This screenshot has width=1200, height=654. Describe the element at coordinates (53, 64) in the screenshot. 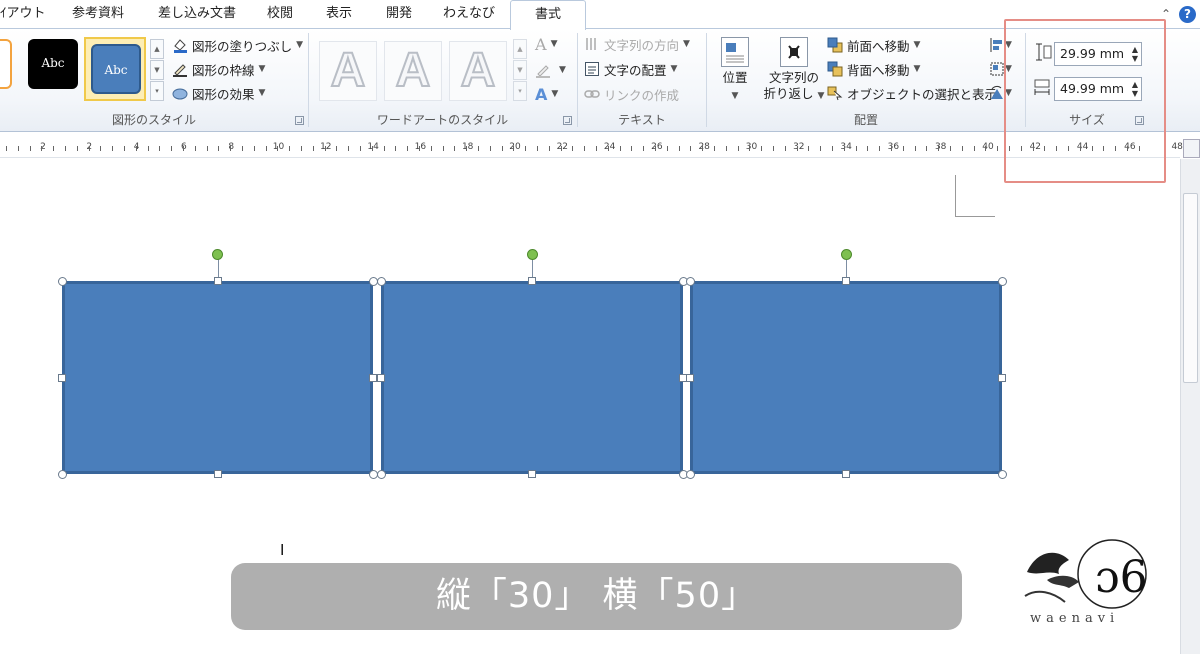

I see `shape-style-swatch-black: Abc` at that location.